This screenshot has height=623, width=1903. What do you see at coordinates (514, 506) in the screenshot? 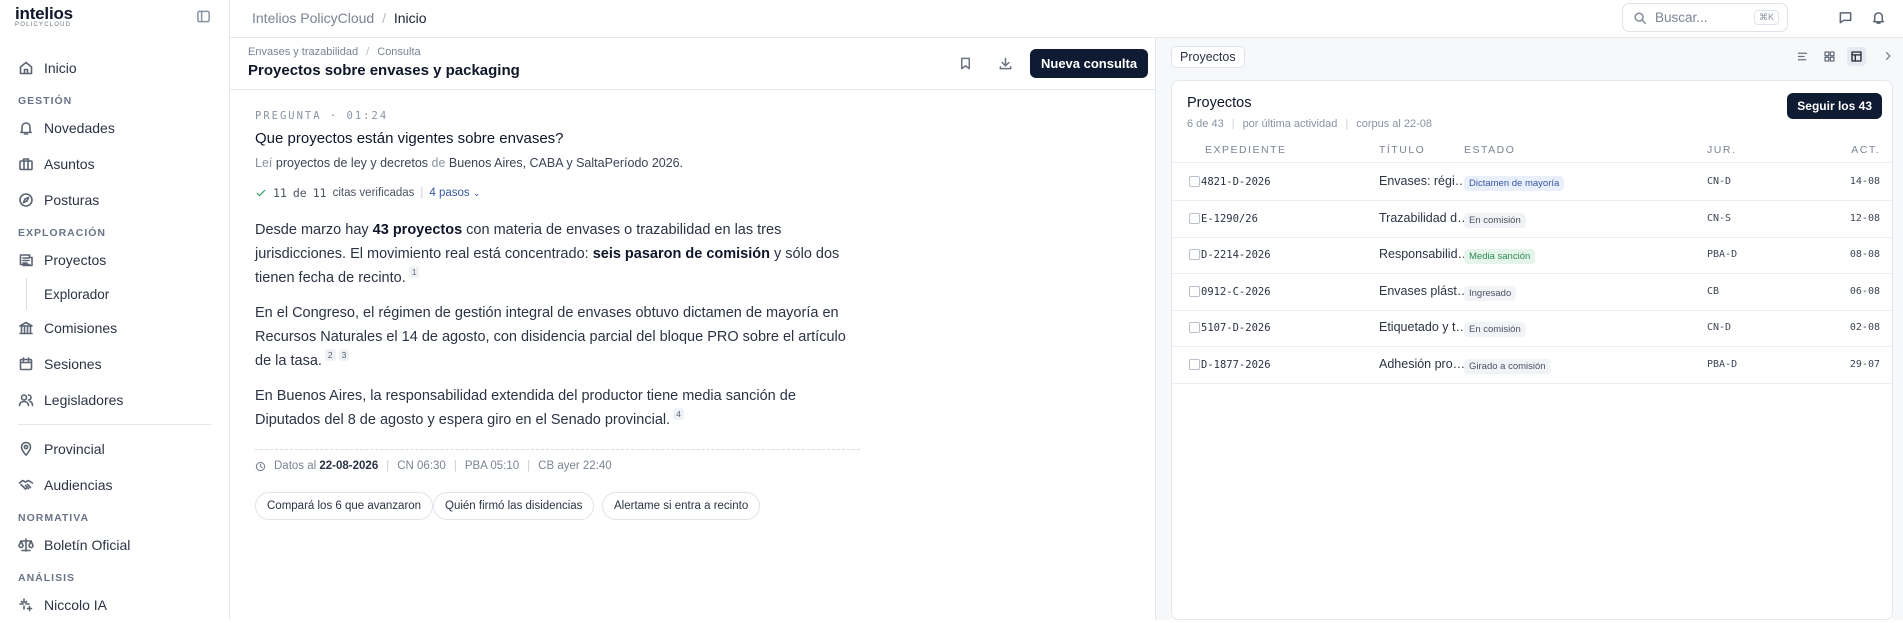
I see `suggestion-chip-dissents: Quién firmó las disidencias` at bounding box center [514, 506].